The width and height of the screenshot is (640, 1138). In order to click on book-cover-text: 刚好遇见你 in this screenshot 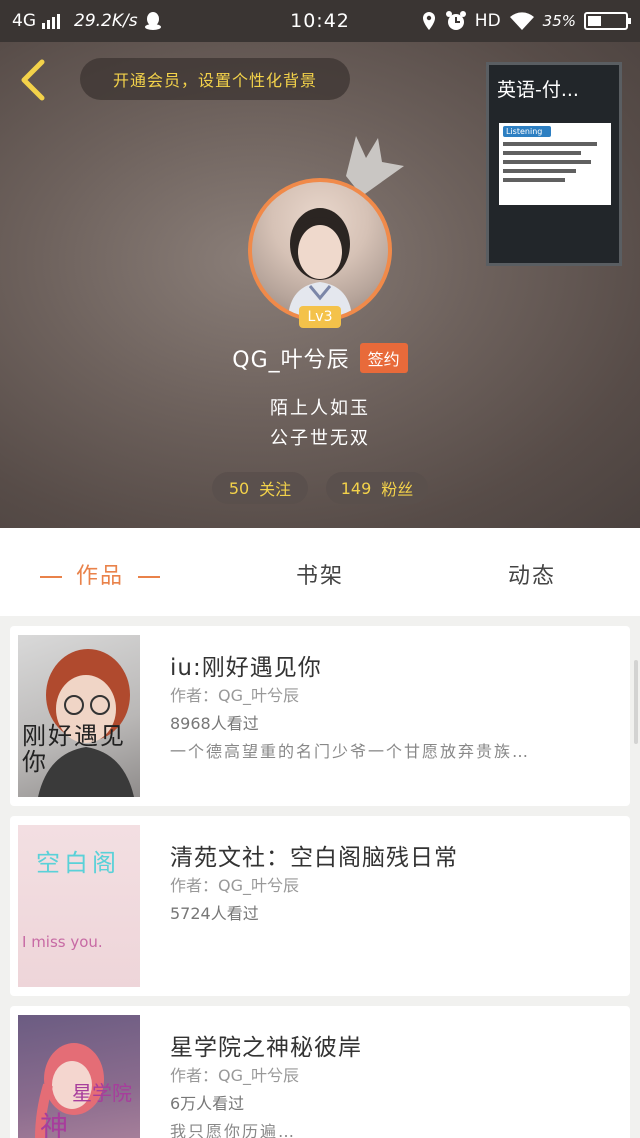, I will do `click(74, 749)`.